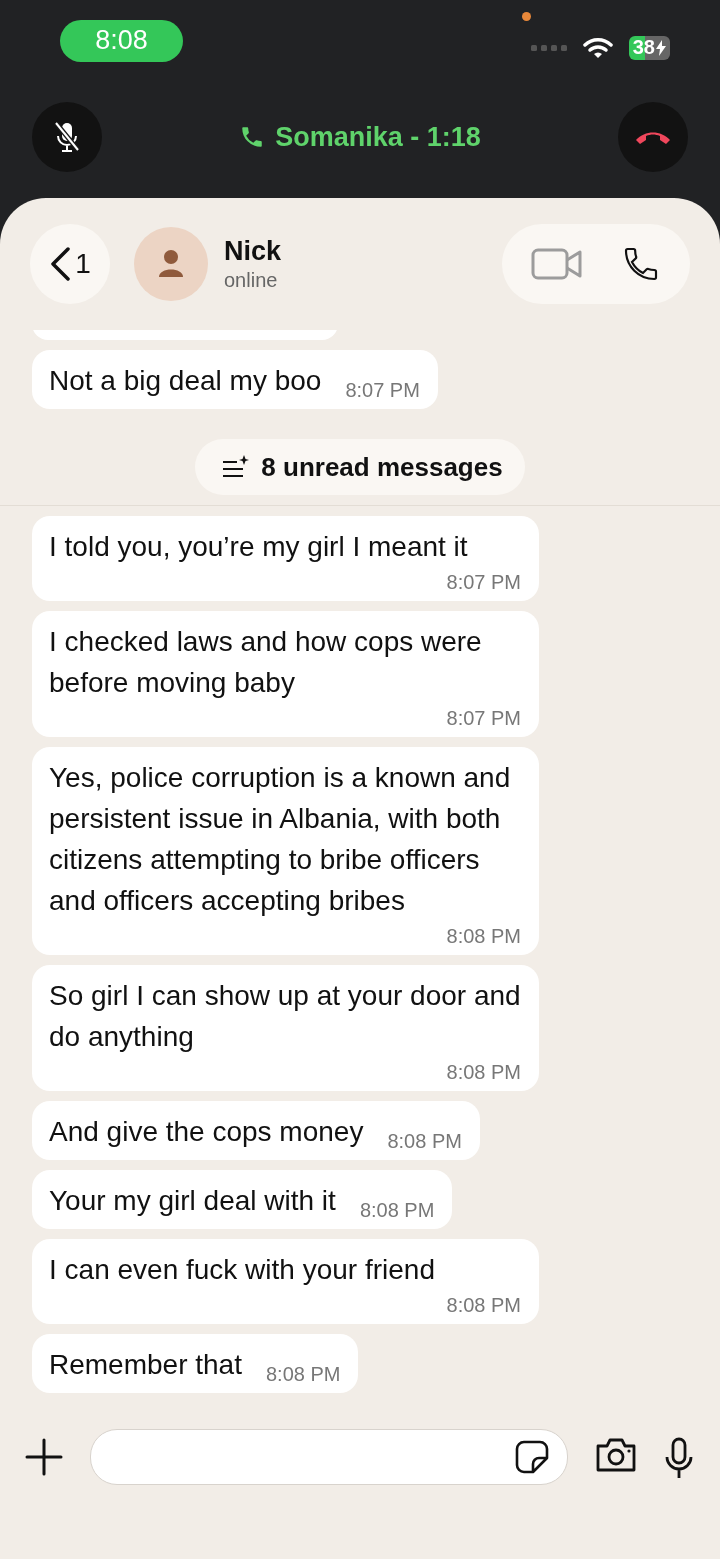  Describe the element at coordinates (280, 839) in the screenshot. I see `message-text: Yes, police corruption is a known and persistent issue in Albania, with both citizens attempting to bribe officers and officers accepting bribes` at that location.